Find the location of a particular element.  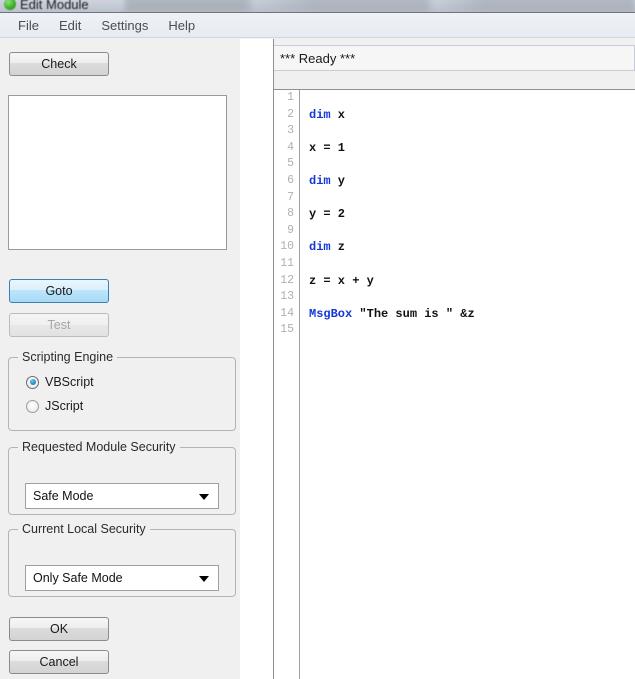

radio-selected-icon is located at coordinates (32, 382).